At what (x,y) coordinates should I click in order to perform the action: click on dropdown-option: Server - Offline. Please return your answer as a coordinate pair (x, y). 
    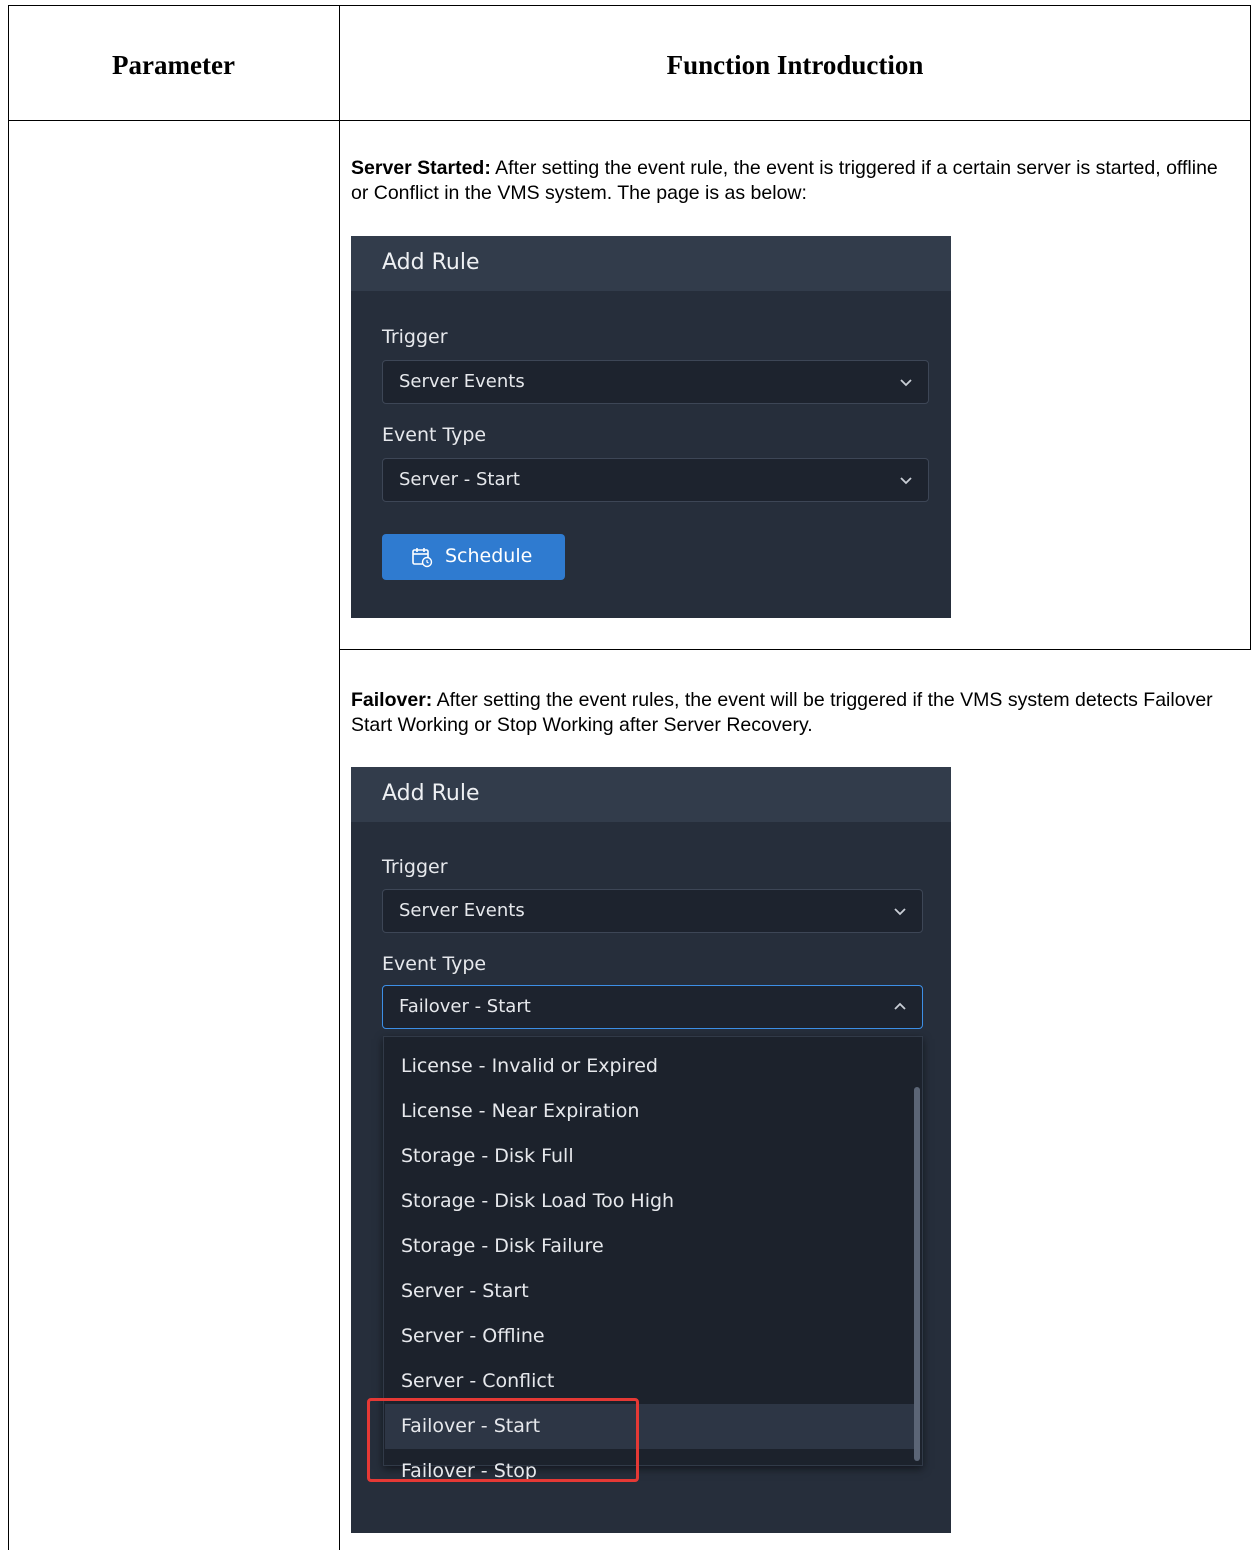
    Looking at the image, I should click on (649, 1336).